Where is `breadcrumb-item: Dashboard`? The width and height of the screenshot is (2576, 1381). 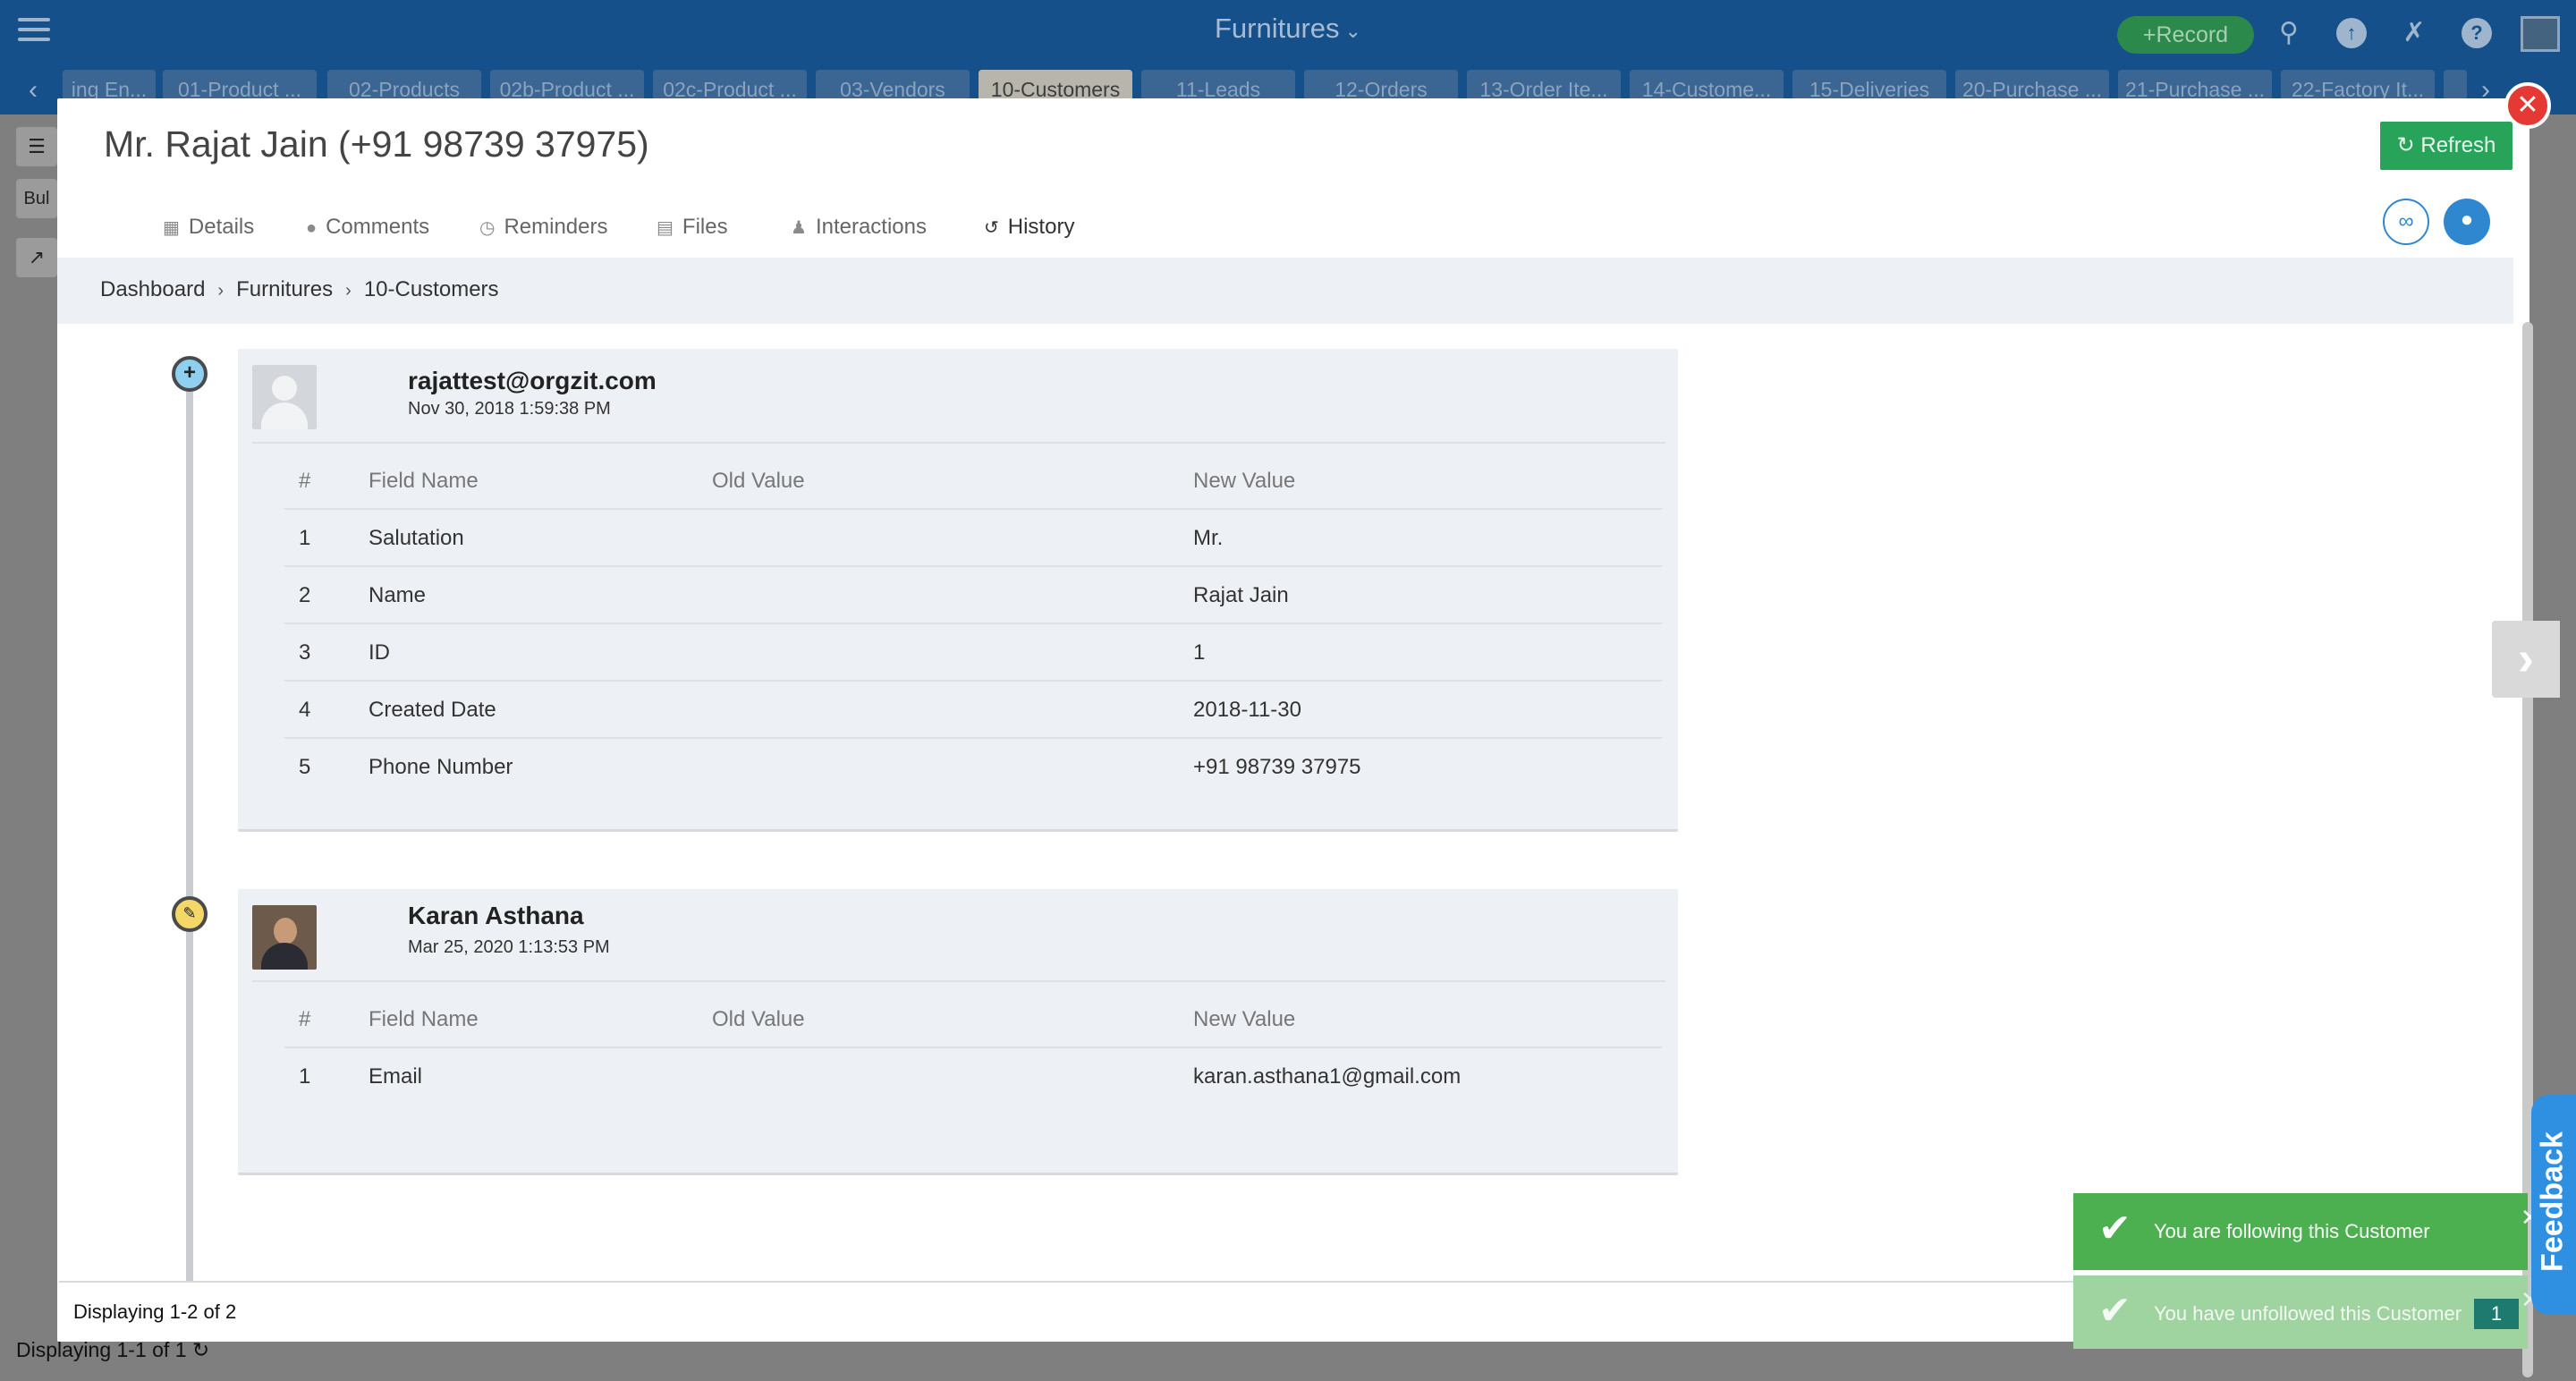
breadcrumb-item: Dashboard is located at coordinates (152, 289).